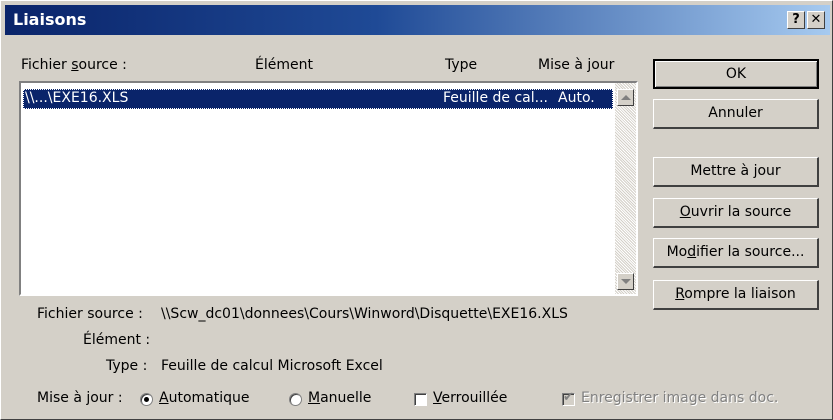  What do you see at coordinates (736, 74) in the screenshot?
I see `ok-button: OK` at bounding box center [736, 74].